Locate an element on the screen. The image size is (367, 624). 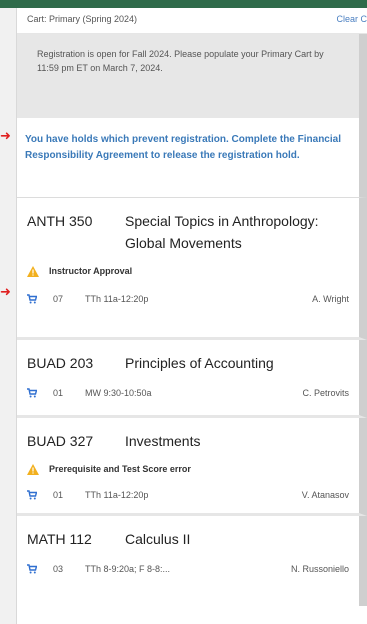
course-code: MATH 112 is located at coordinates (59, 539).